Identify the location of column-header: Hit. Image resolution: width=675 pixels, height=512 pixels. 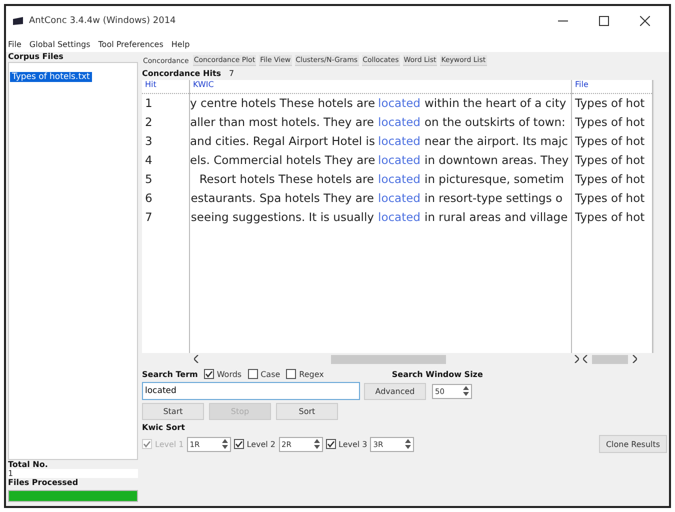
(165, 87).